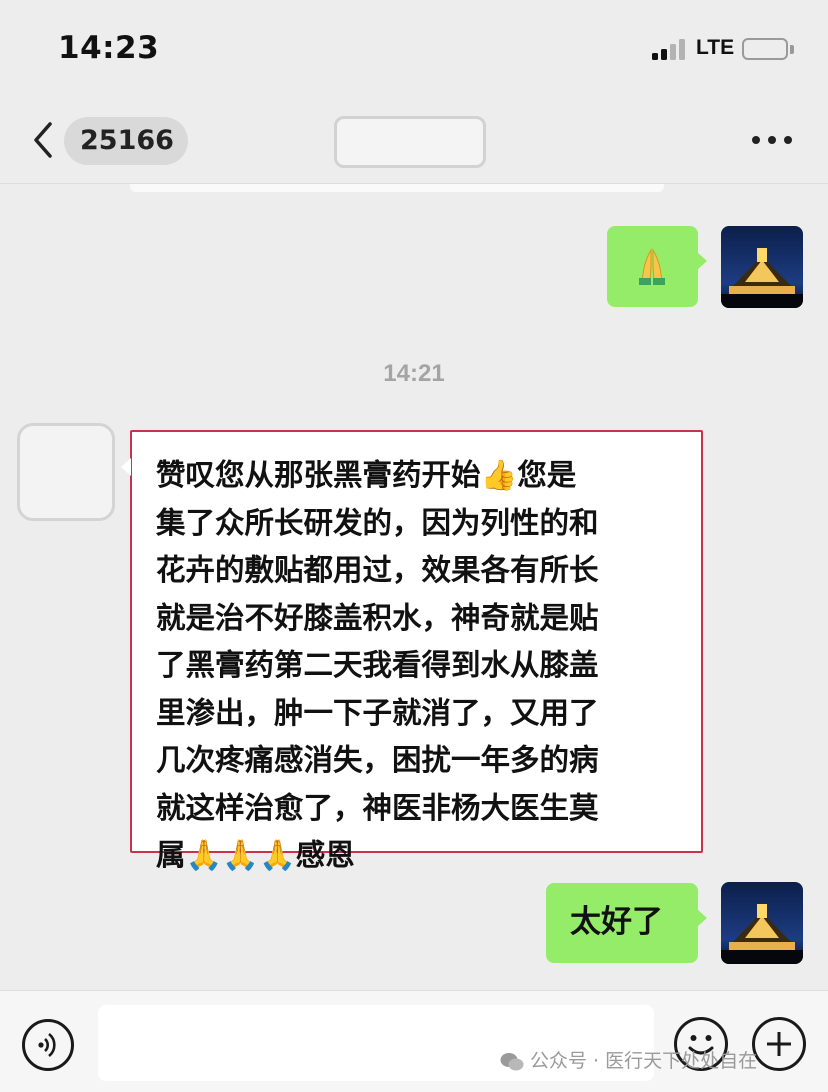 This screenshot has height=1092, width=828. What do you see at coordinates (512, 1061) in the screenshot?
I see `wechat-logo-icon` at bounding box center [512, 1061].